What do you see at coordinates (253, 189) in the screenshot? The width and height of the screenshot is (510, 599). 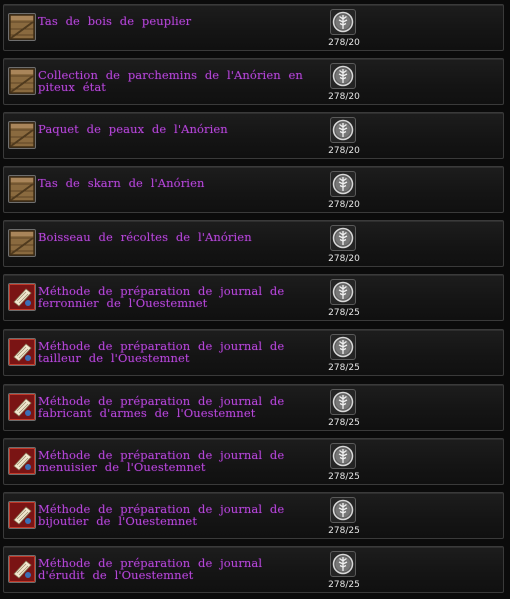 I see `list-item: Tas de skarn de l'Anórien 278/20` at bounding box center [253, 189].